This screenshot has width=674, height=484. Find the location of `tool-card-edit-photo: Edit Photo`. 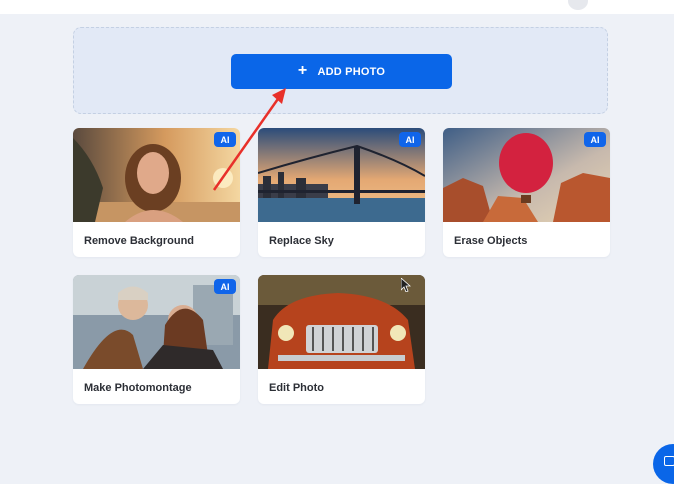

tool-card-edit-photo: Edit Photo is located at coordinates (341, 339).